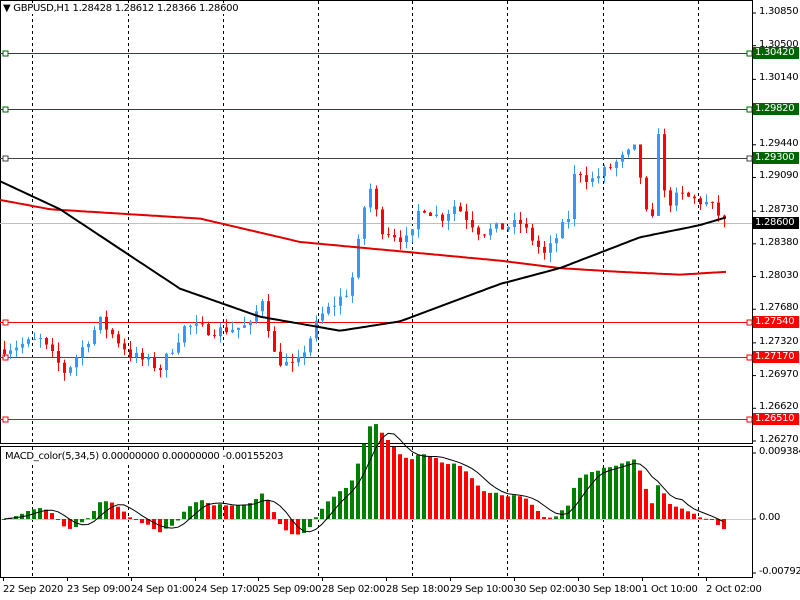 The width and height of the screenshot is (800, 600). What do you see at coordinates (779, 341) in the screenshot?
I see `price-scale-label: 1.27320` at bounding box center [779, 341].